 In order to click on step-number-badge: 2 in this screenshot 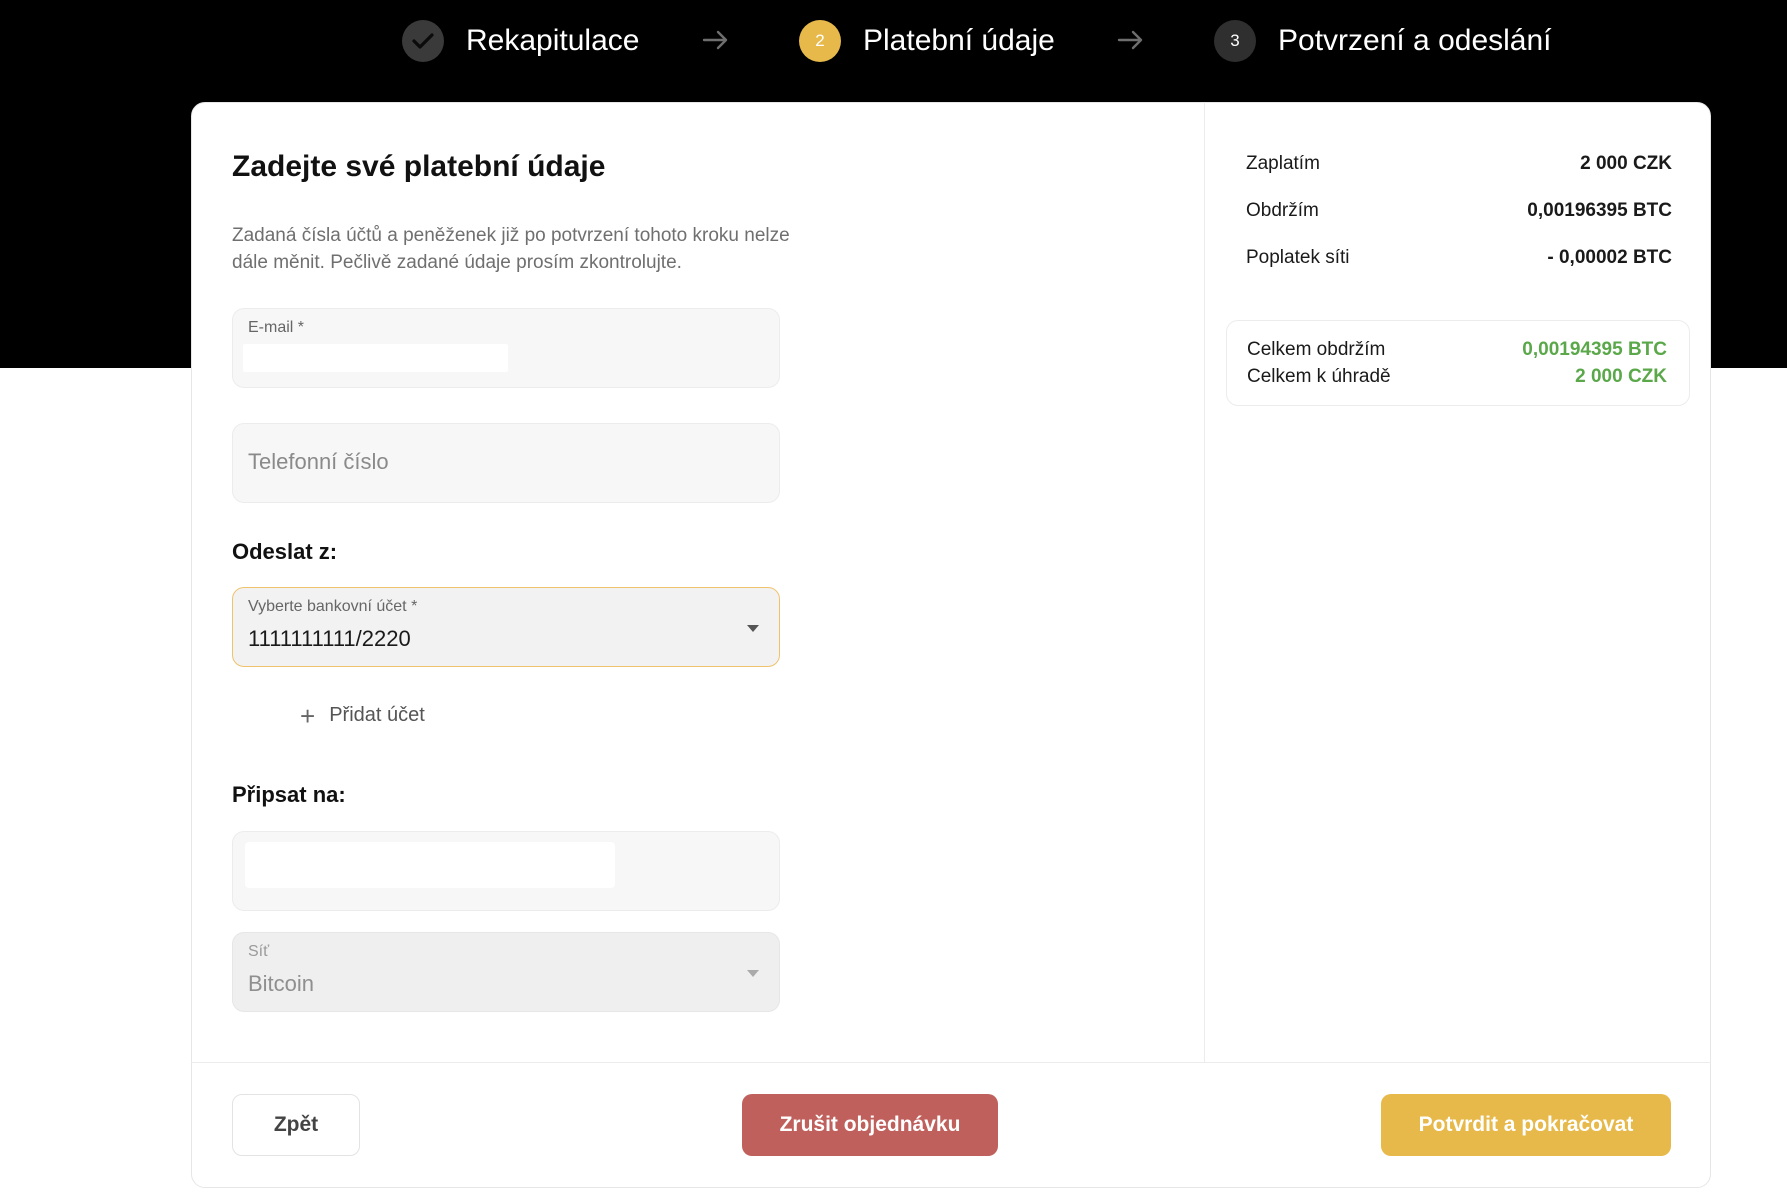, I will do `click(820, 41)`.